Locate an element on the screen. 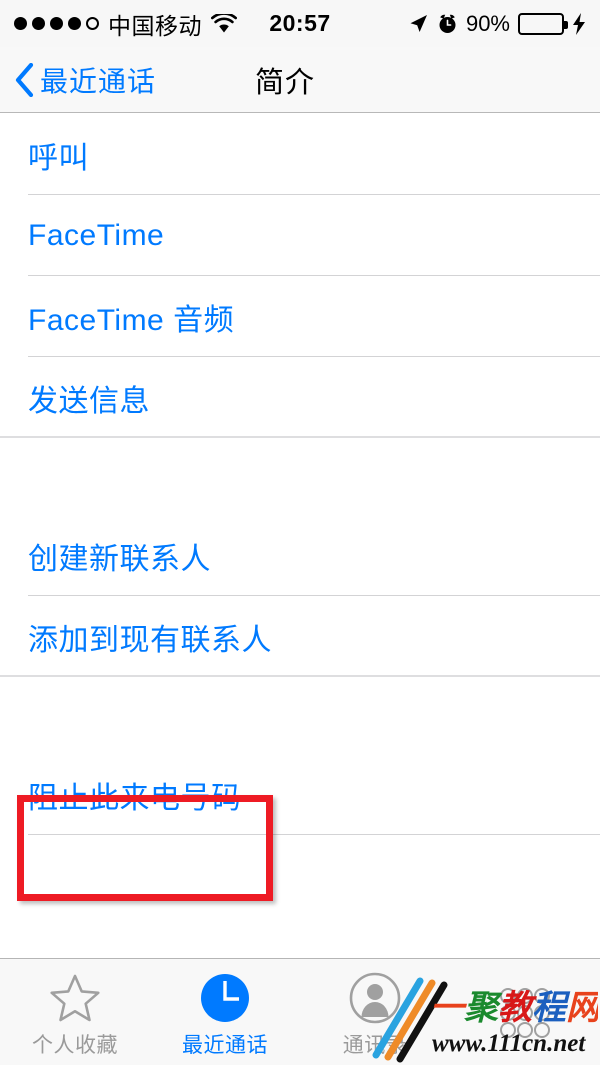  star-outline-icon is located at coordinates (75, 998).